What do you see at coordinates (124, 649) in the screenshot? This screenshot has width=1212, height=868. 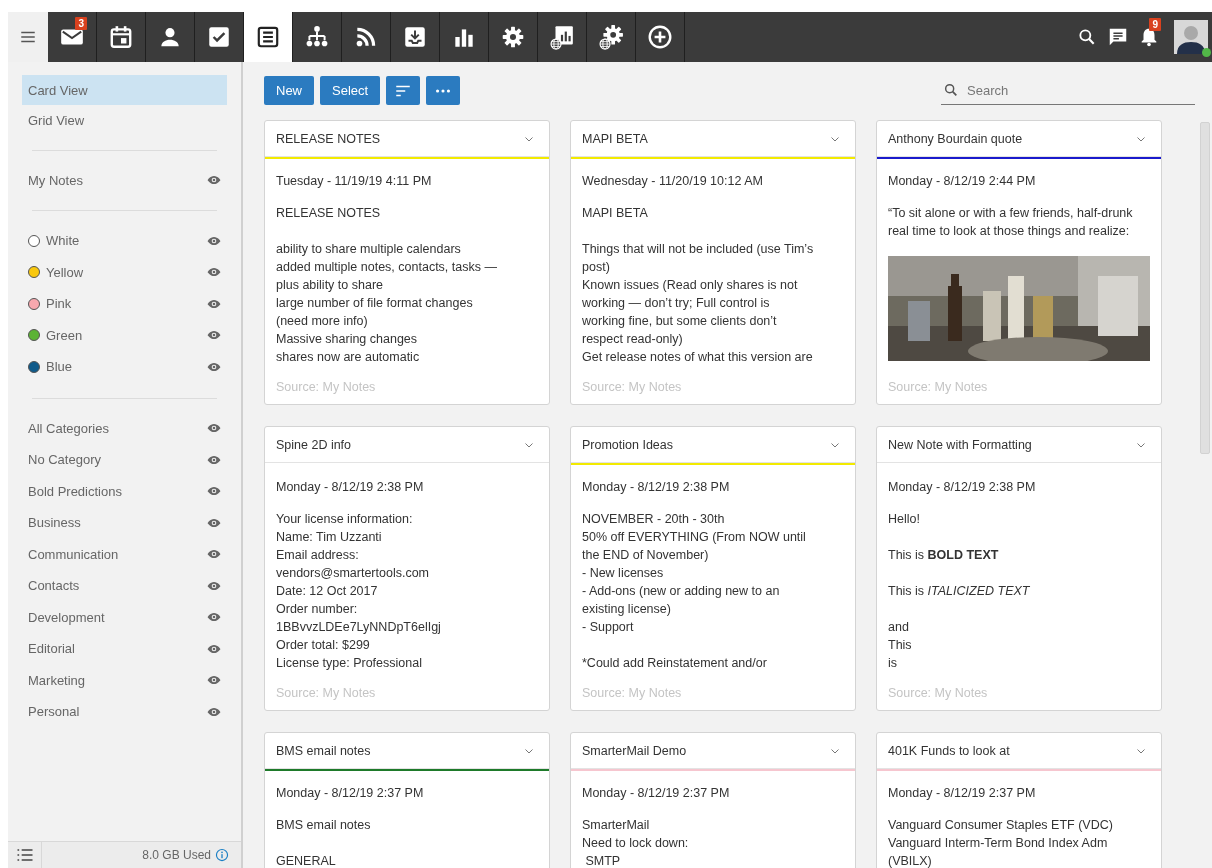 I see `sidebar-item: Editorial` at bounding box center [124, 649].